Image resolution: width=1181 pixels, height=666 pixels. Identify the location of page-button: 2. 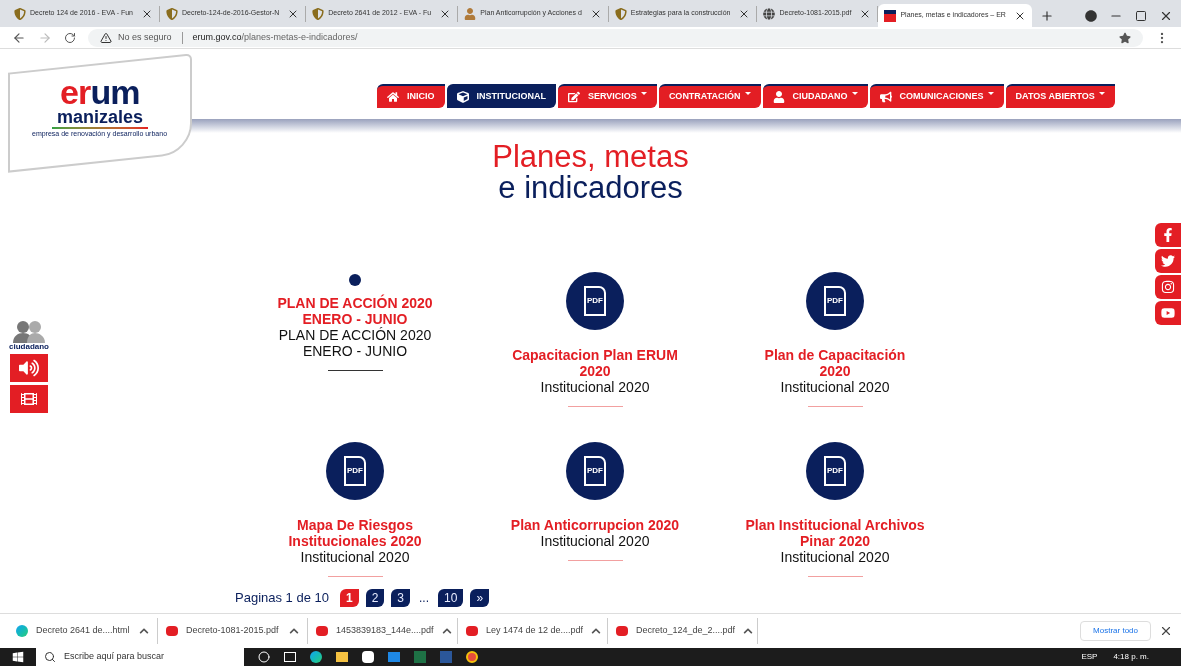
(375, 597).